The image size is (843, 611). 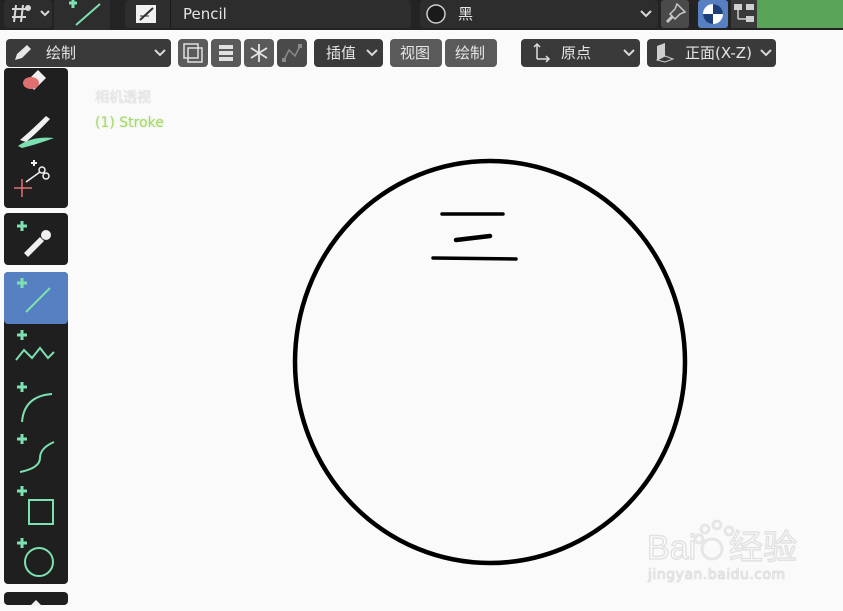 I want to click on drawn-stroke-bottom, so click(x=474, y=258).